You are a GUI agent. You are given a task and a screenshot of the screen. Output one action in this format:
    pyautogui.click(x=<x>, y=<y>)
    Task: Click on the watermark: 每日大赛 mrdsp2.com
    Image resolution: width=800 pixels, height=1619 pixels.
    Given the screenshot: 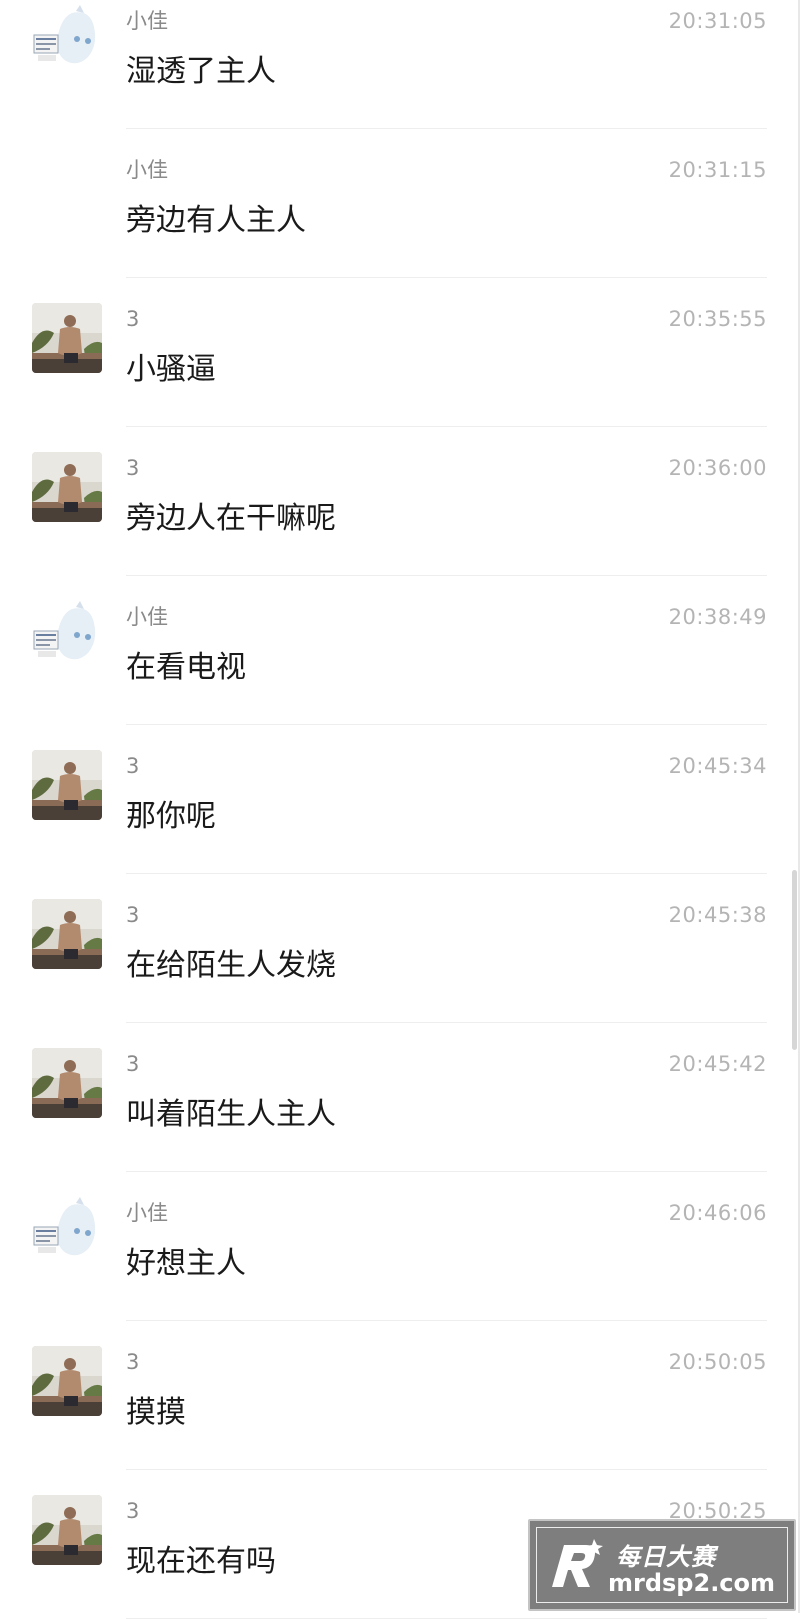 What is the action you would take?
    pyautogui.click(x=662, y=1565)
    